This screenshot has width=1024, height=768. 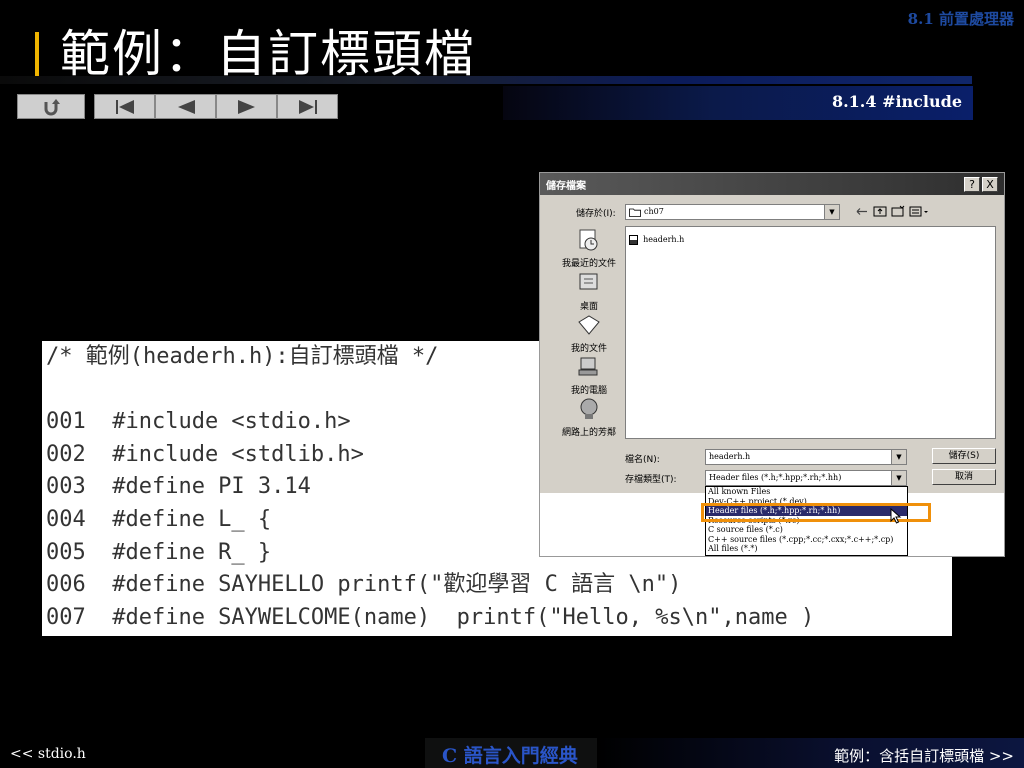 I want to click on save-button: 儲存(S), so click(x=964, y=456).